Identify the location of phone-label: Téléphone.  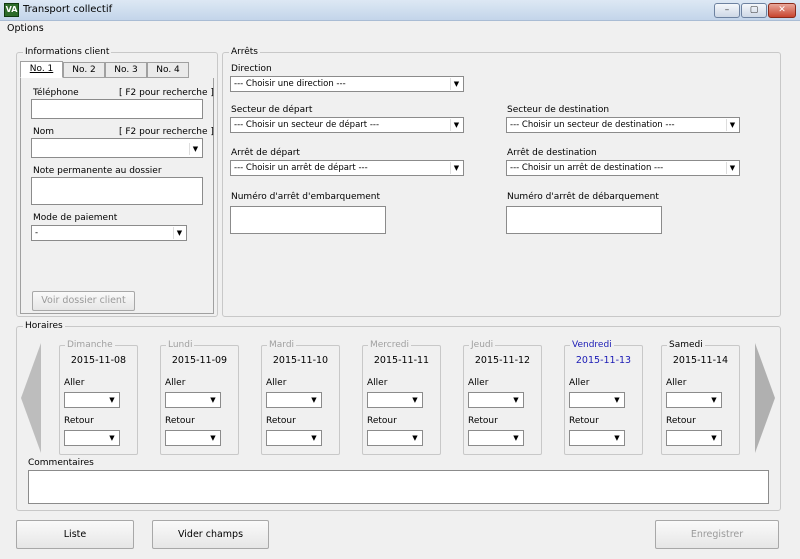
(56, 93).